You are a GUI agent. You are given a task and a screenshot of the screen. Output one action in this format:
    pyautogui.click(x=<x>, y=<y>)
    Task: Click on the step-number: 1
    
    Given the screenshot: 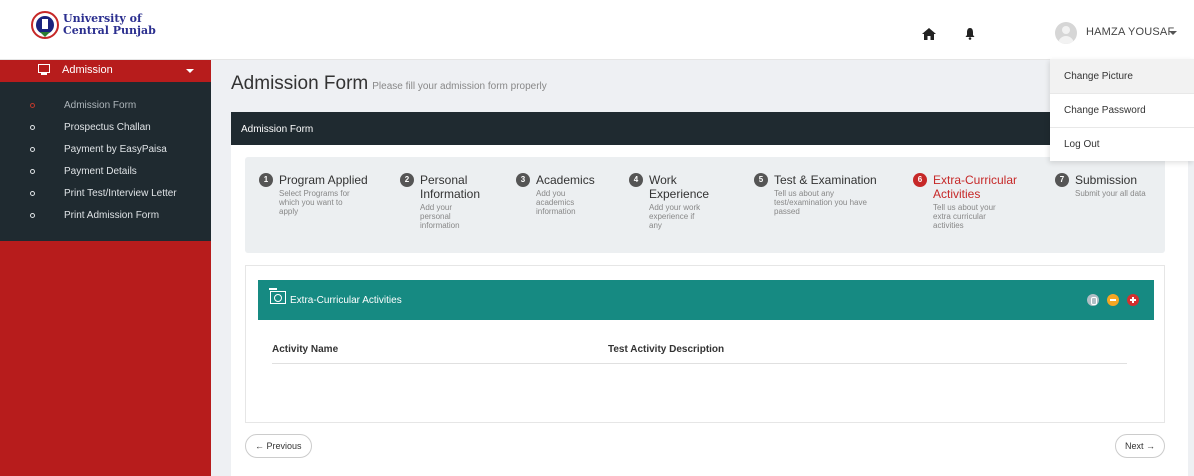 What is the action you would take?
    pyautogui.click(x=266, y=180)
    